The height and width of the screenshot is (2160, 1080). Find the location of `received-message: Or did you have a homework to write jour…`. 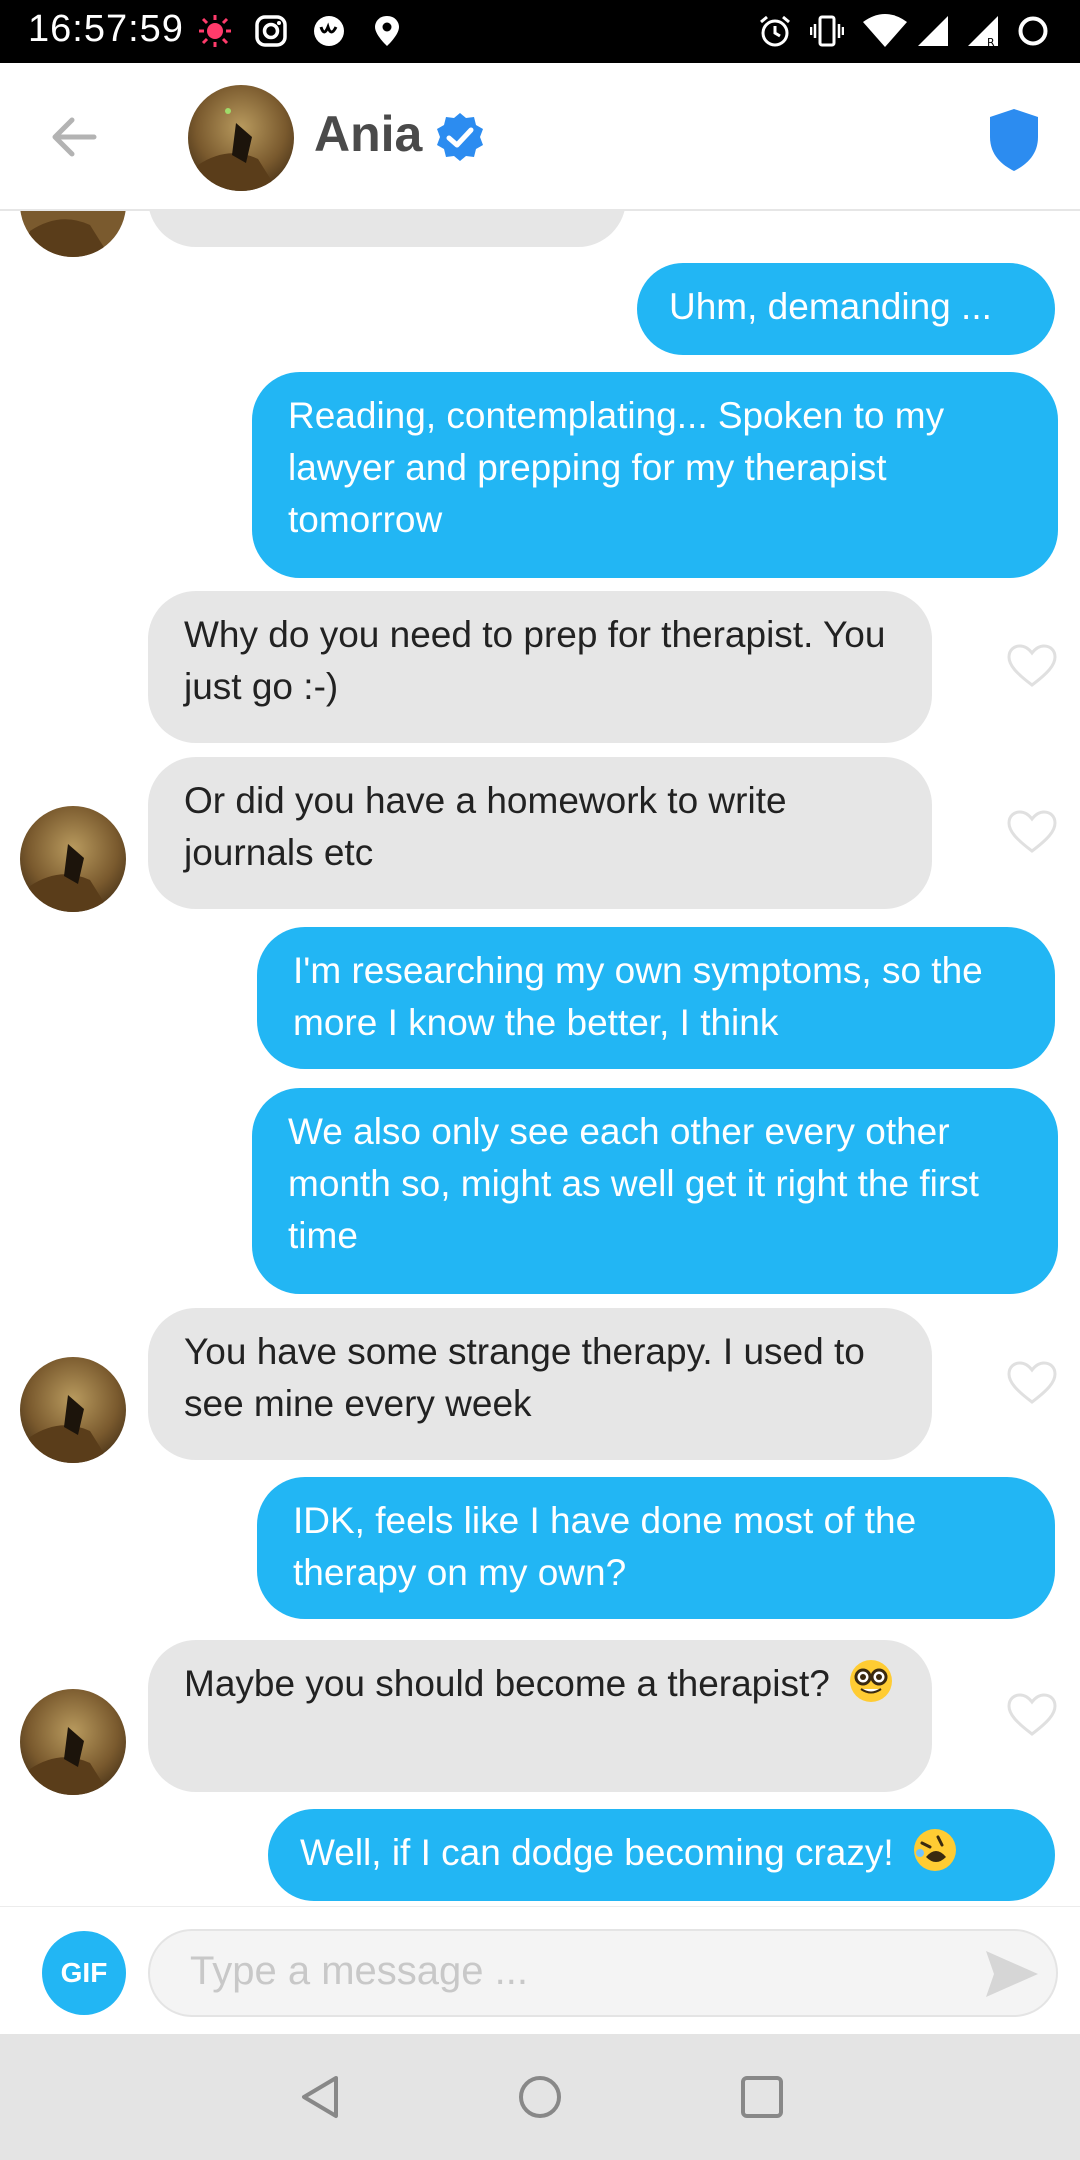

received-message: Or did you have a homework to write jour… is located at coordinates (540, 833).